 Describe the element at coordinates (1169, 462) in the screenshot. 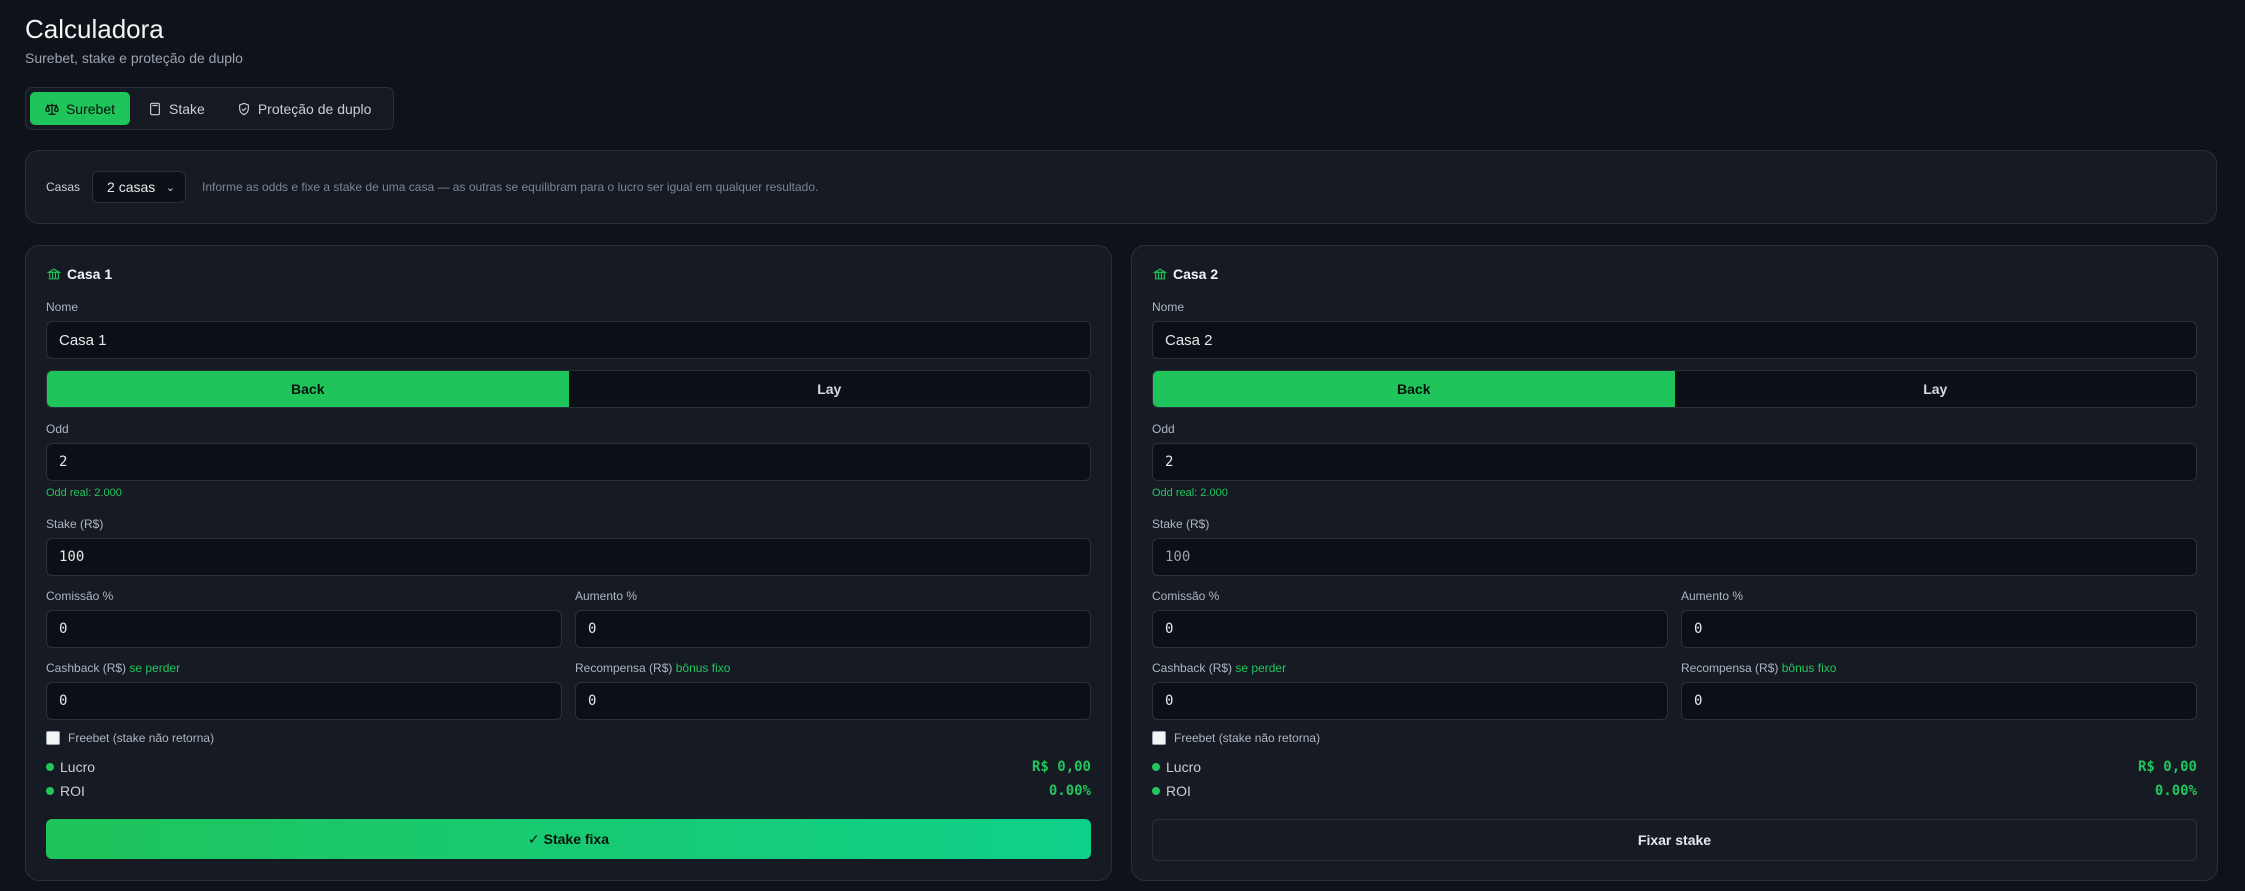

I see `odd-input-value: 2` at that location.